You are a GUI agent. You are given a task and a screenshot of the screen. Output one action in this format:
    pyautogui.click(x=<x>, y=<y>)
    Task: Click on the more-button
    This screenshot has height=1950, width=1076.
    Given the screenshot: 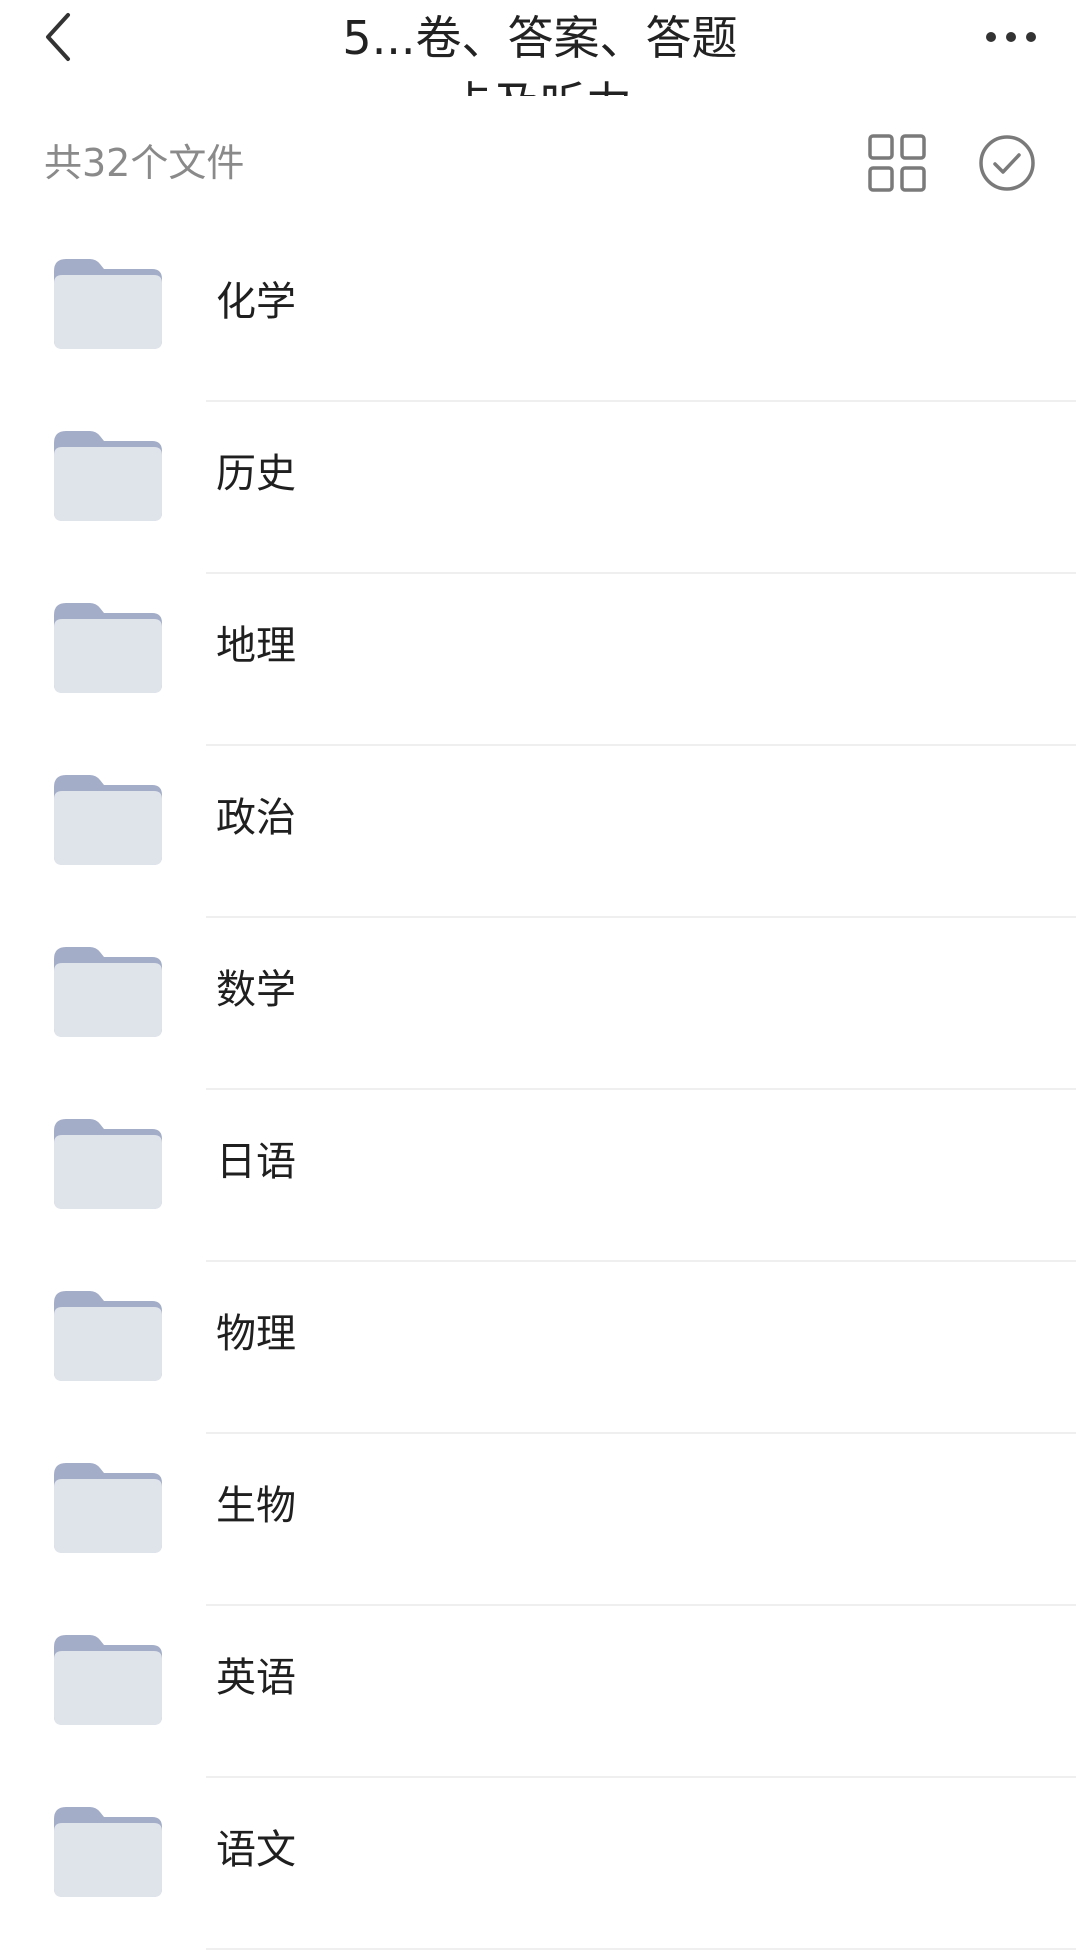 What is the action you would take?
    pyautogui.click(x=1011, y=37)
    